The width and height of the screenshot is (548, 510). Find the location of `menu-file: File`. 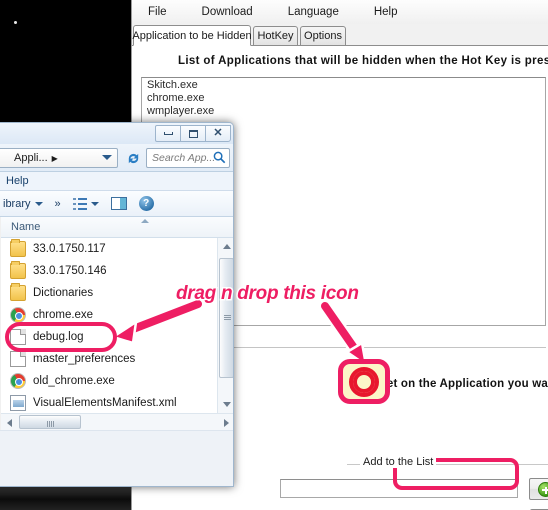

menu-file: File is located at coordinates (157, 12).